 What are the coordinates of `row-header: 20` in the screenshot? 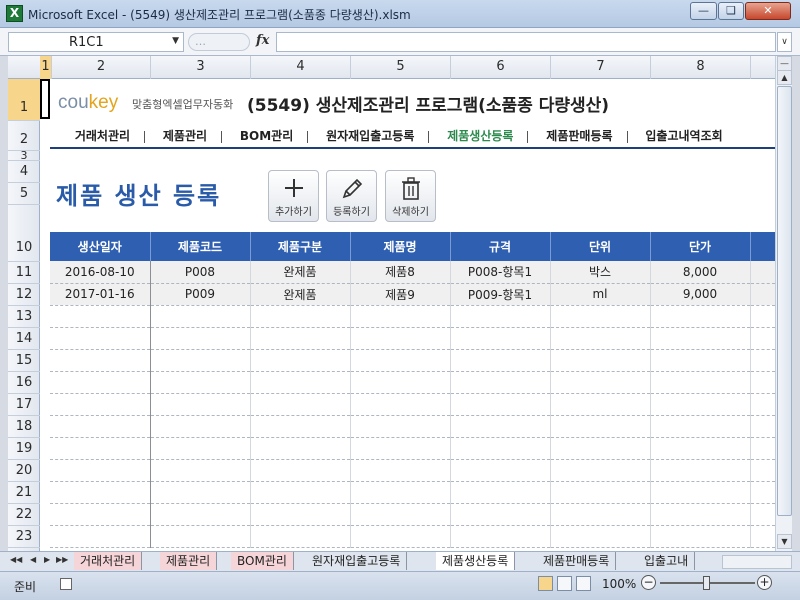 It's located at (24, 471).